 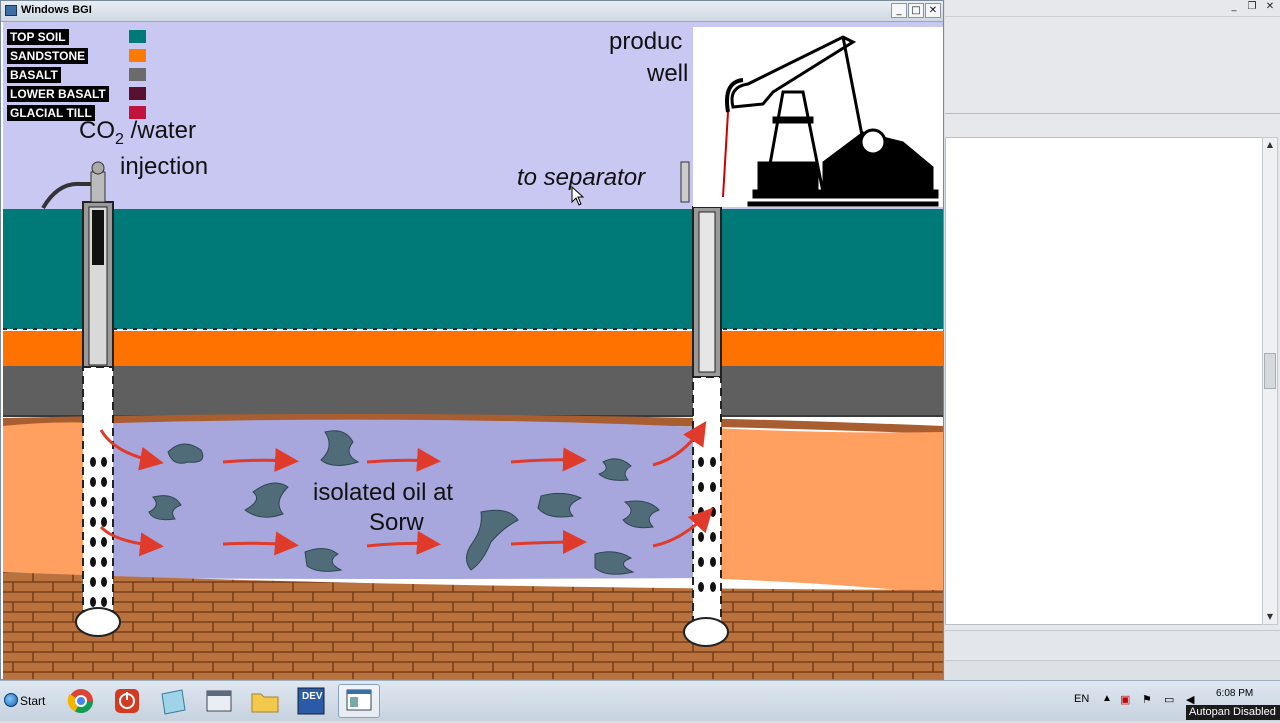 I want to click on app-icon, so click(x=11, y=10).